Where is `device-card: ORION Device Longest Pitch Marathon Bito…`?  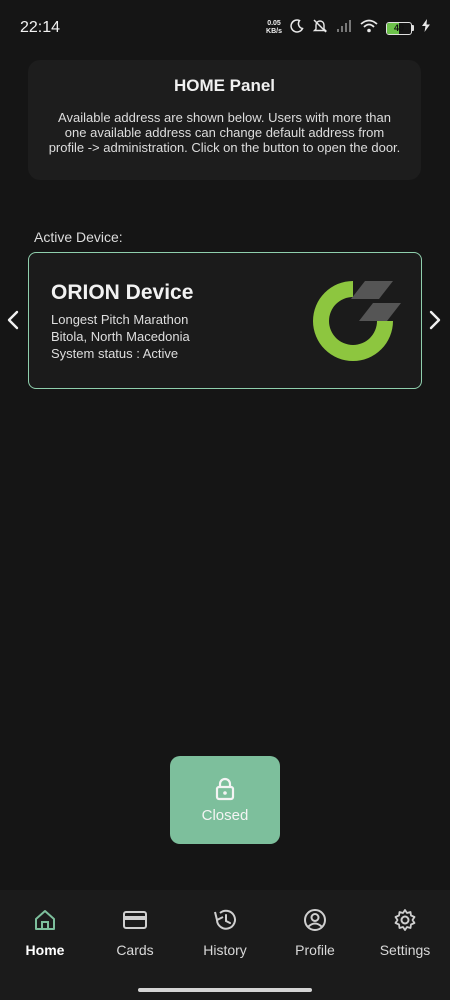 device-card: ORION Device Longest Pitch Marathon Bito… is located at coordinates (225, 320).